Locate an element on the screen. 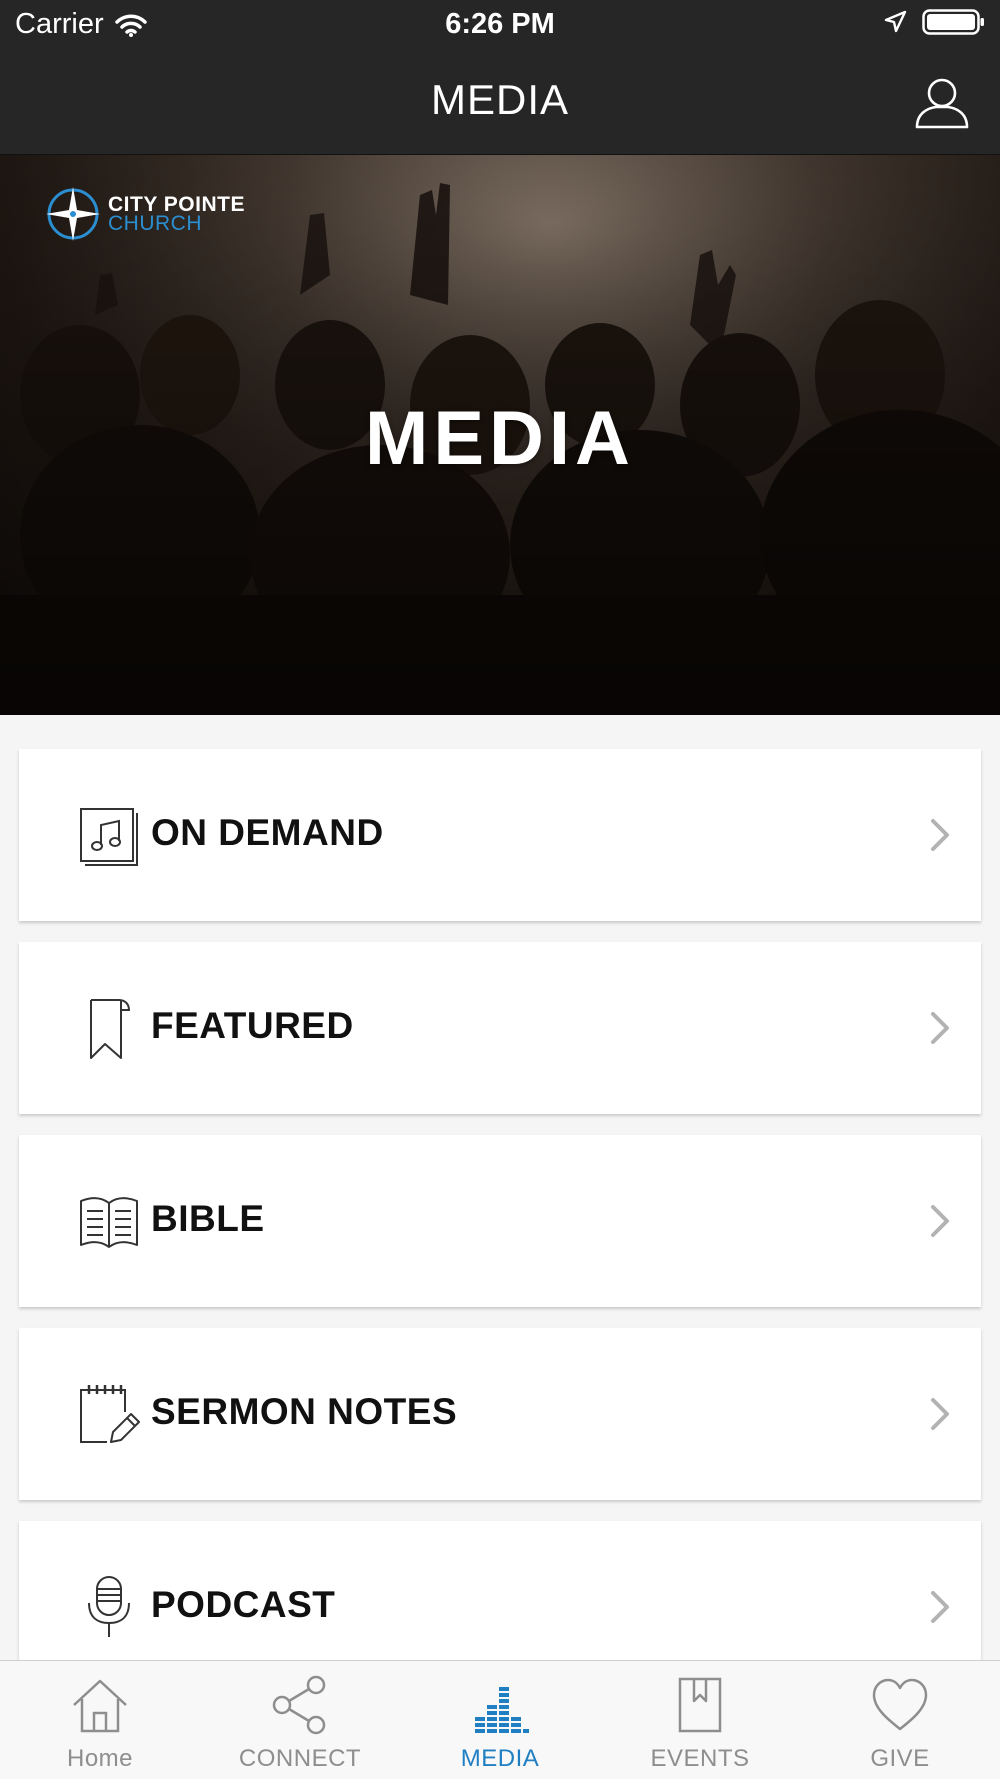 The width and height of the screenshot is (1000, 1779). microphone-icon is located at coordinates (109, 1606).